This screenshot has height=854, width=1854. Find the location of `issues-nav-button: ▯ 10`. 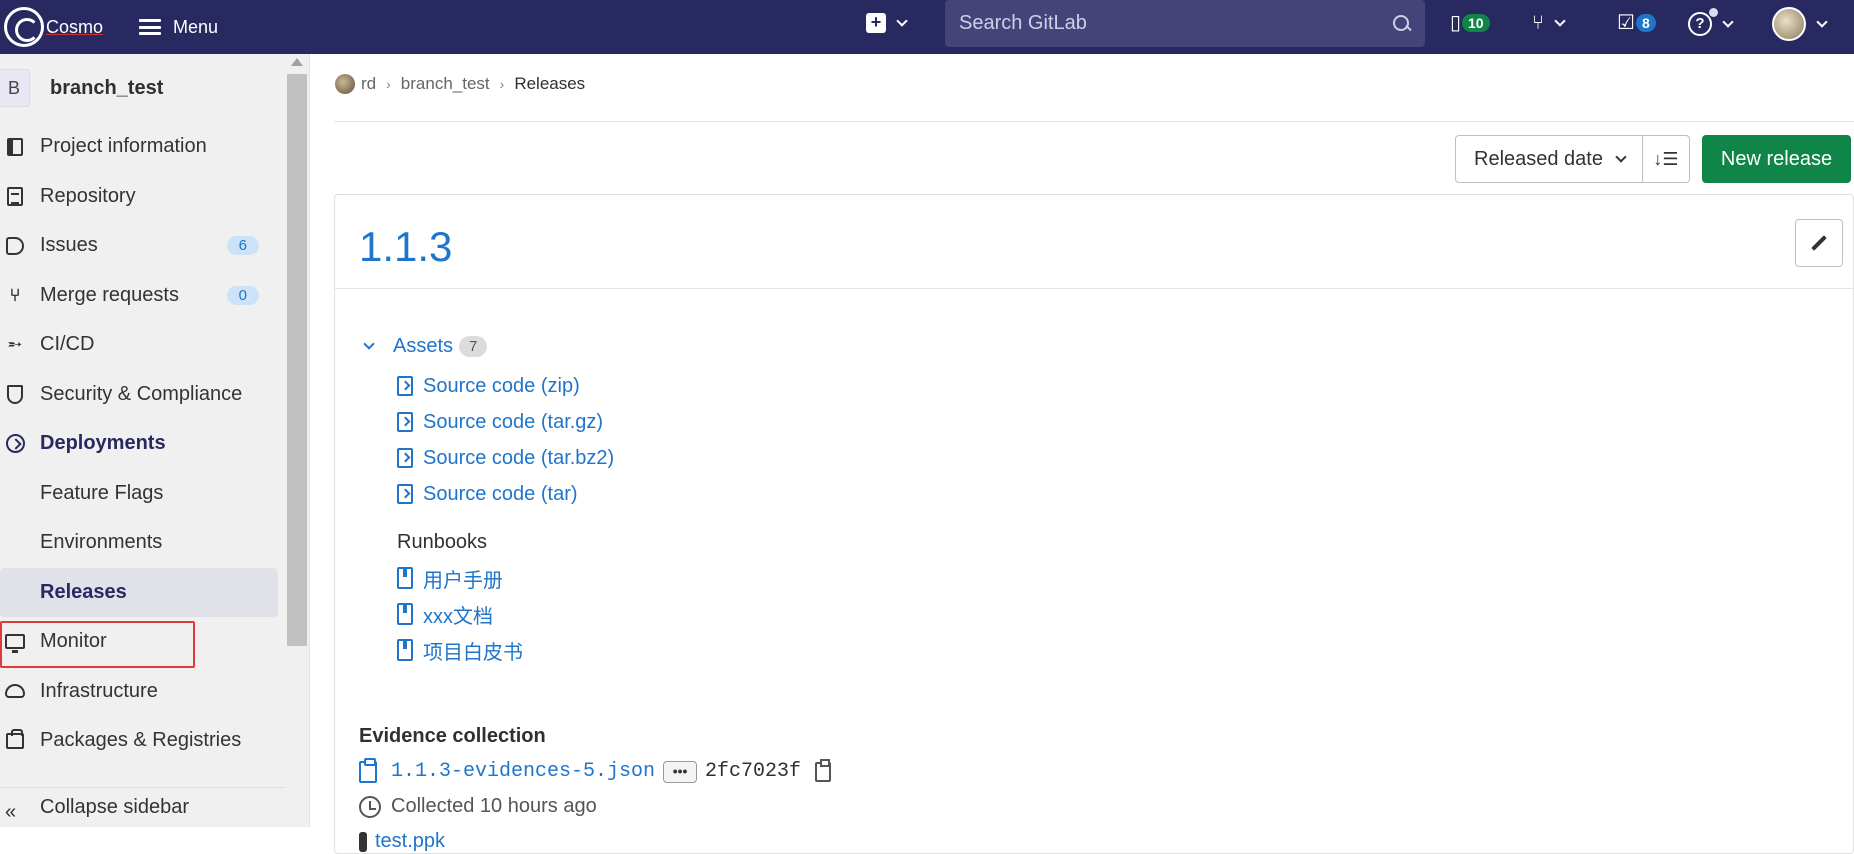

issues-nav-button: ▯ 10 is located at coordinates (1470, 23).